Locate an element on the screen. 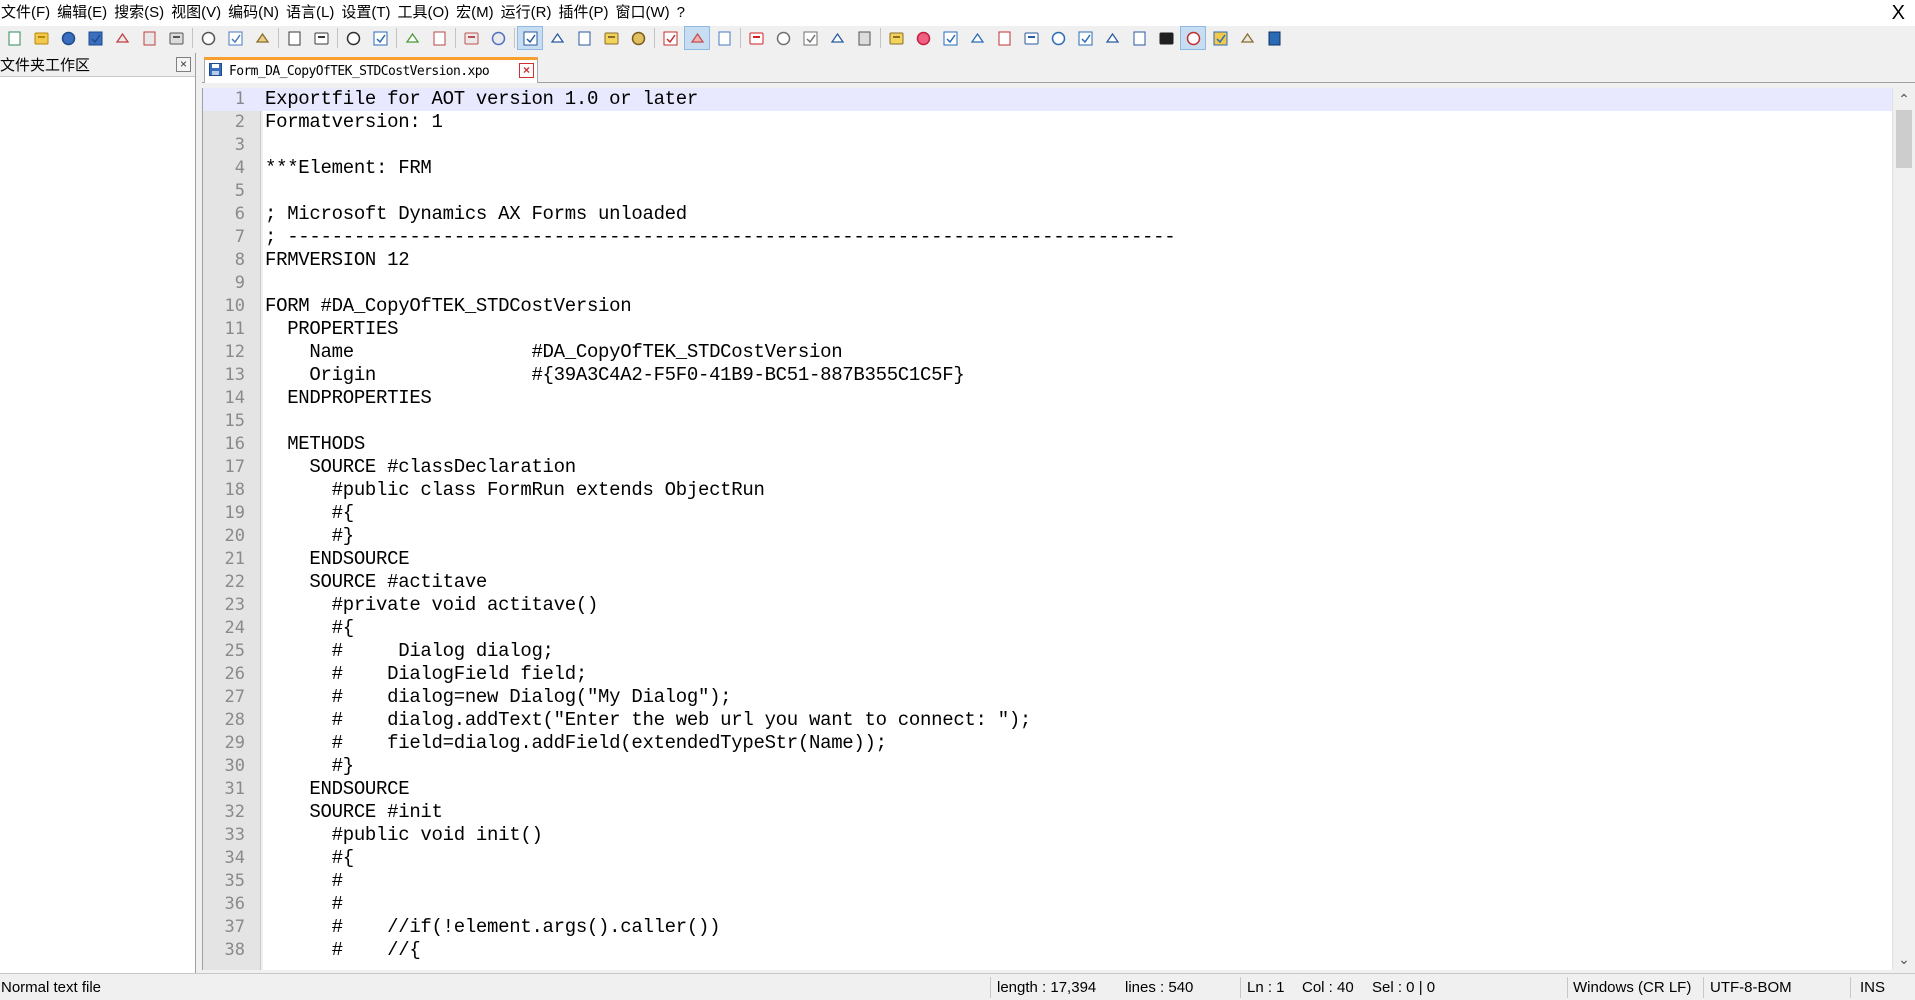  scrollbar-thumb is located at coordinates (1904, 139).